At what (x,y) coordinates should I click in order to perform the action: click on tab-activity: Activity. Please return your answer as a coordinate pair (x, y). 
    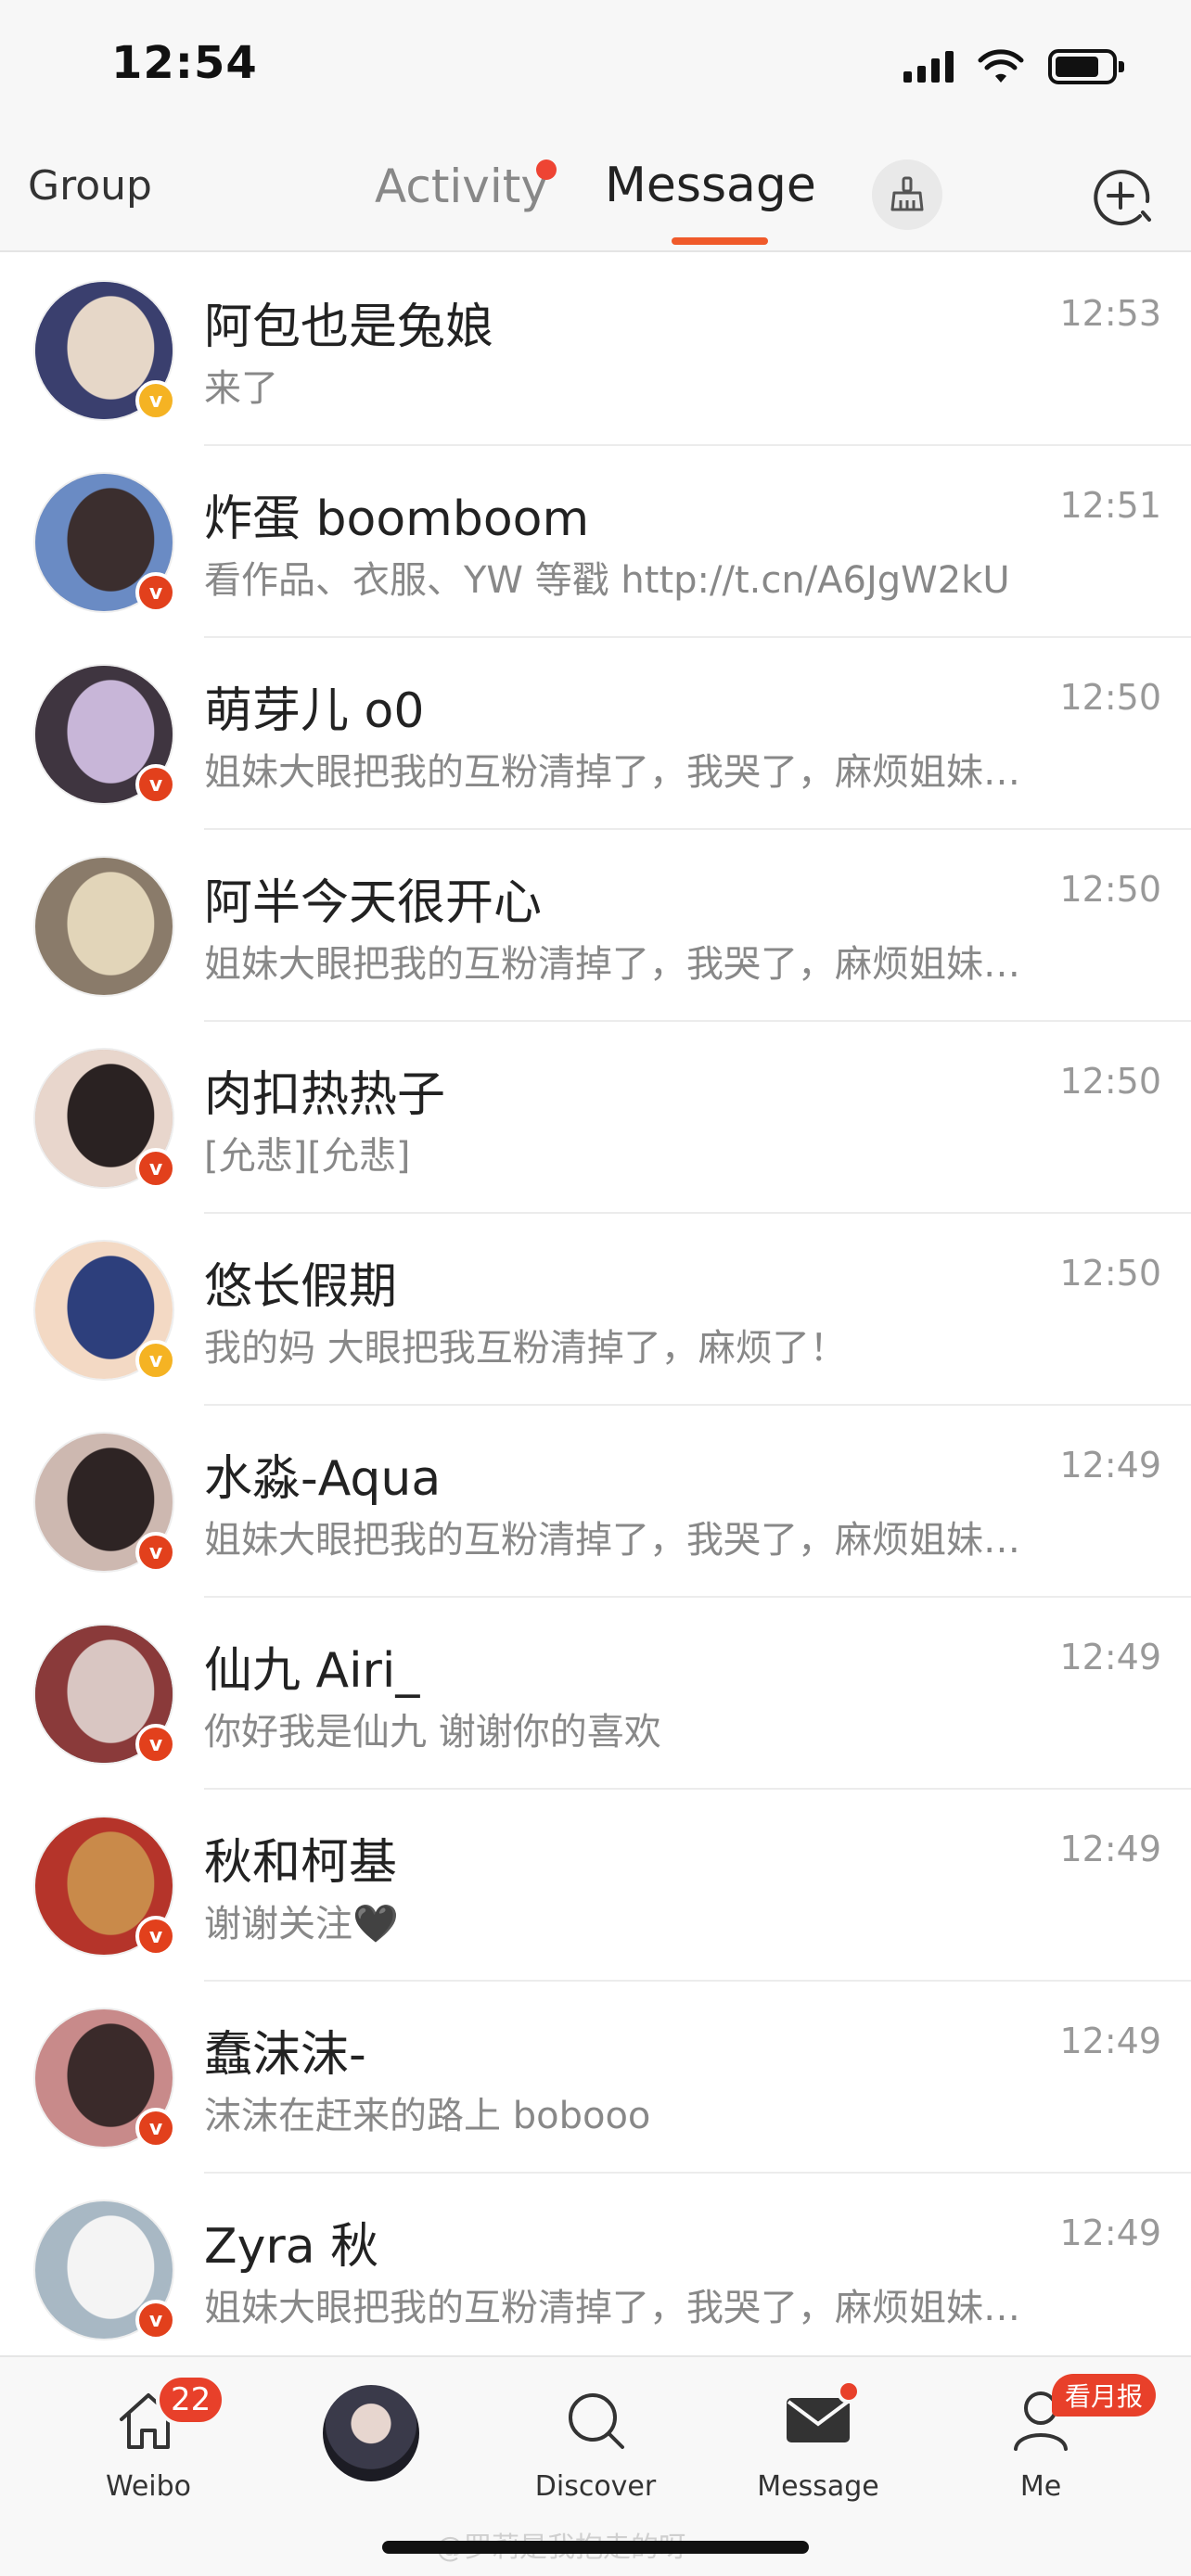
    Looking at the image, I should click on (462, 186).